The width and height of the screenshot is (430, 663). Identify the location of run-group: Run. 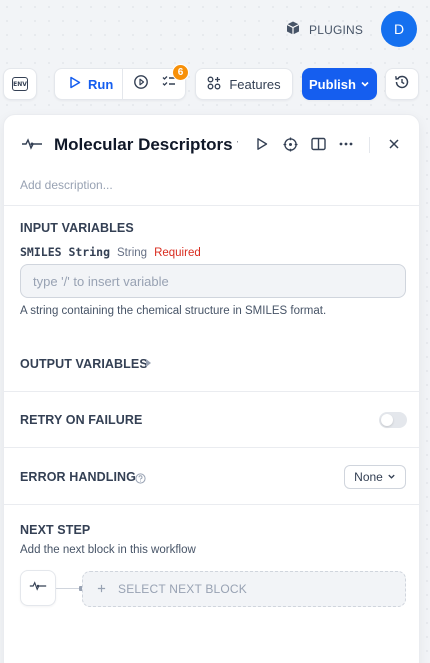
(120, 84).